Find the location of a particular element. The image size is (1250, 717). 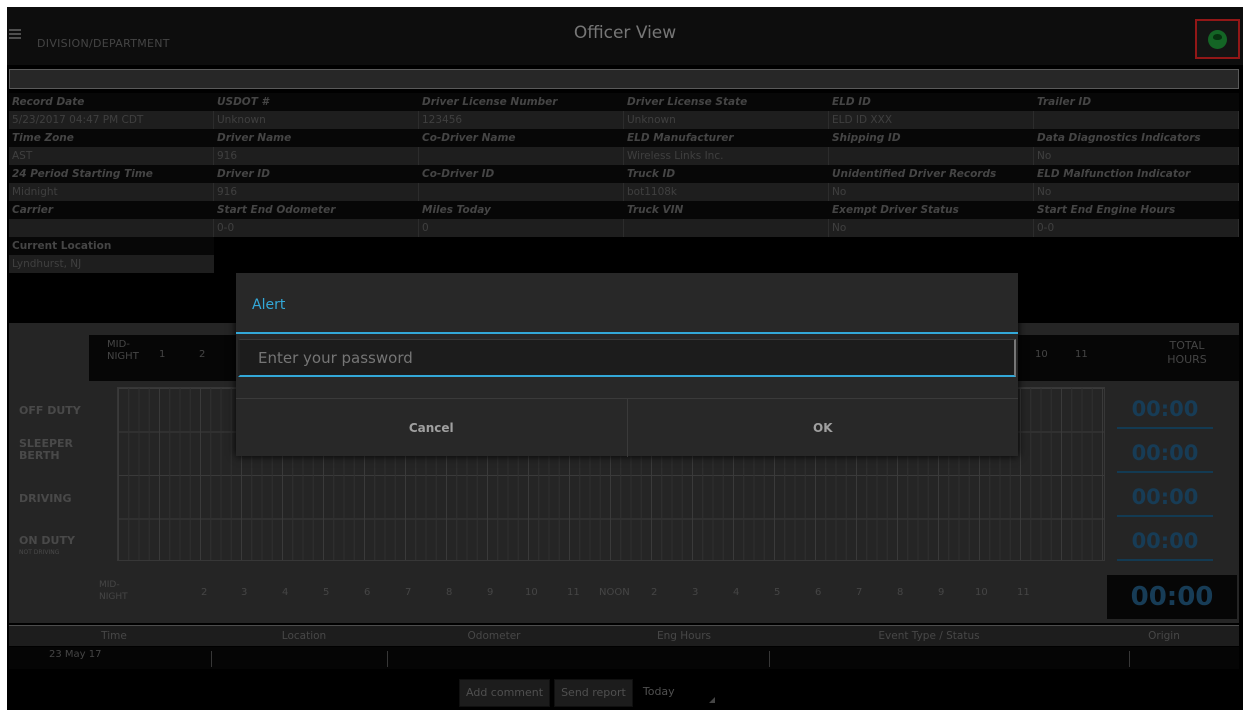

dialog-buttons: Cancel OK is located at coordinates (627, 427).